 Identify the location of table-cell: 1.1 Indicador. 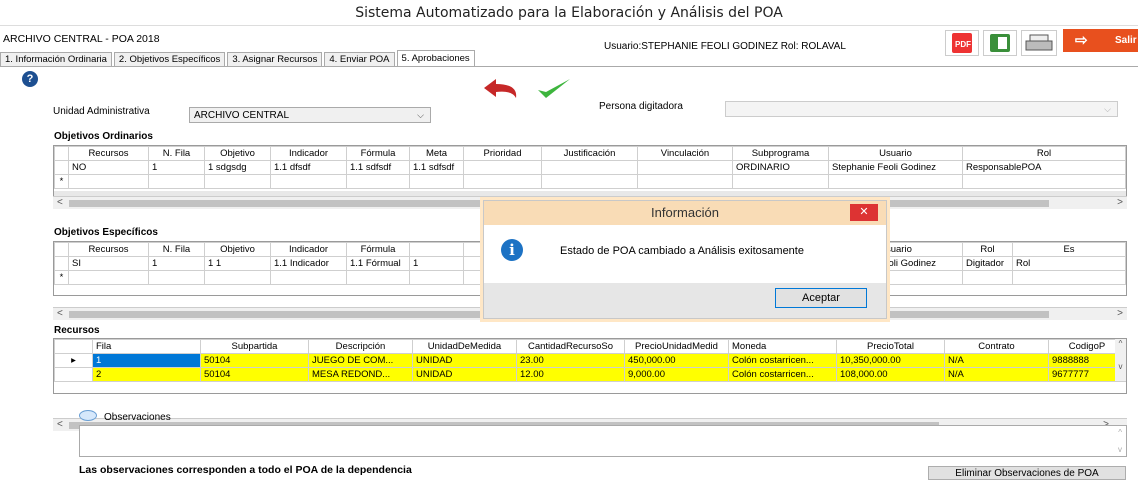
(308, 263).